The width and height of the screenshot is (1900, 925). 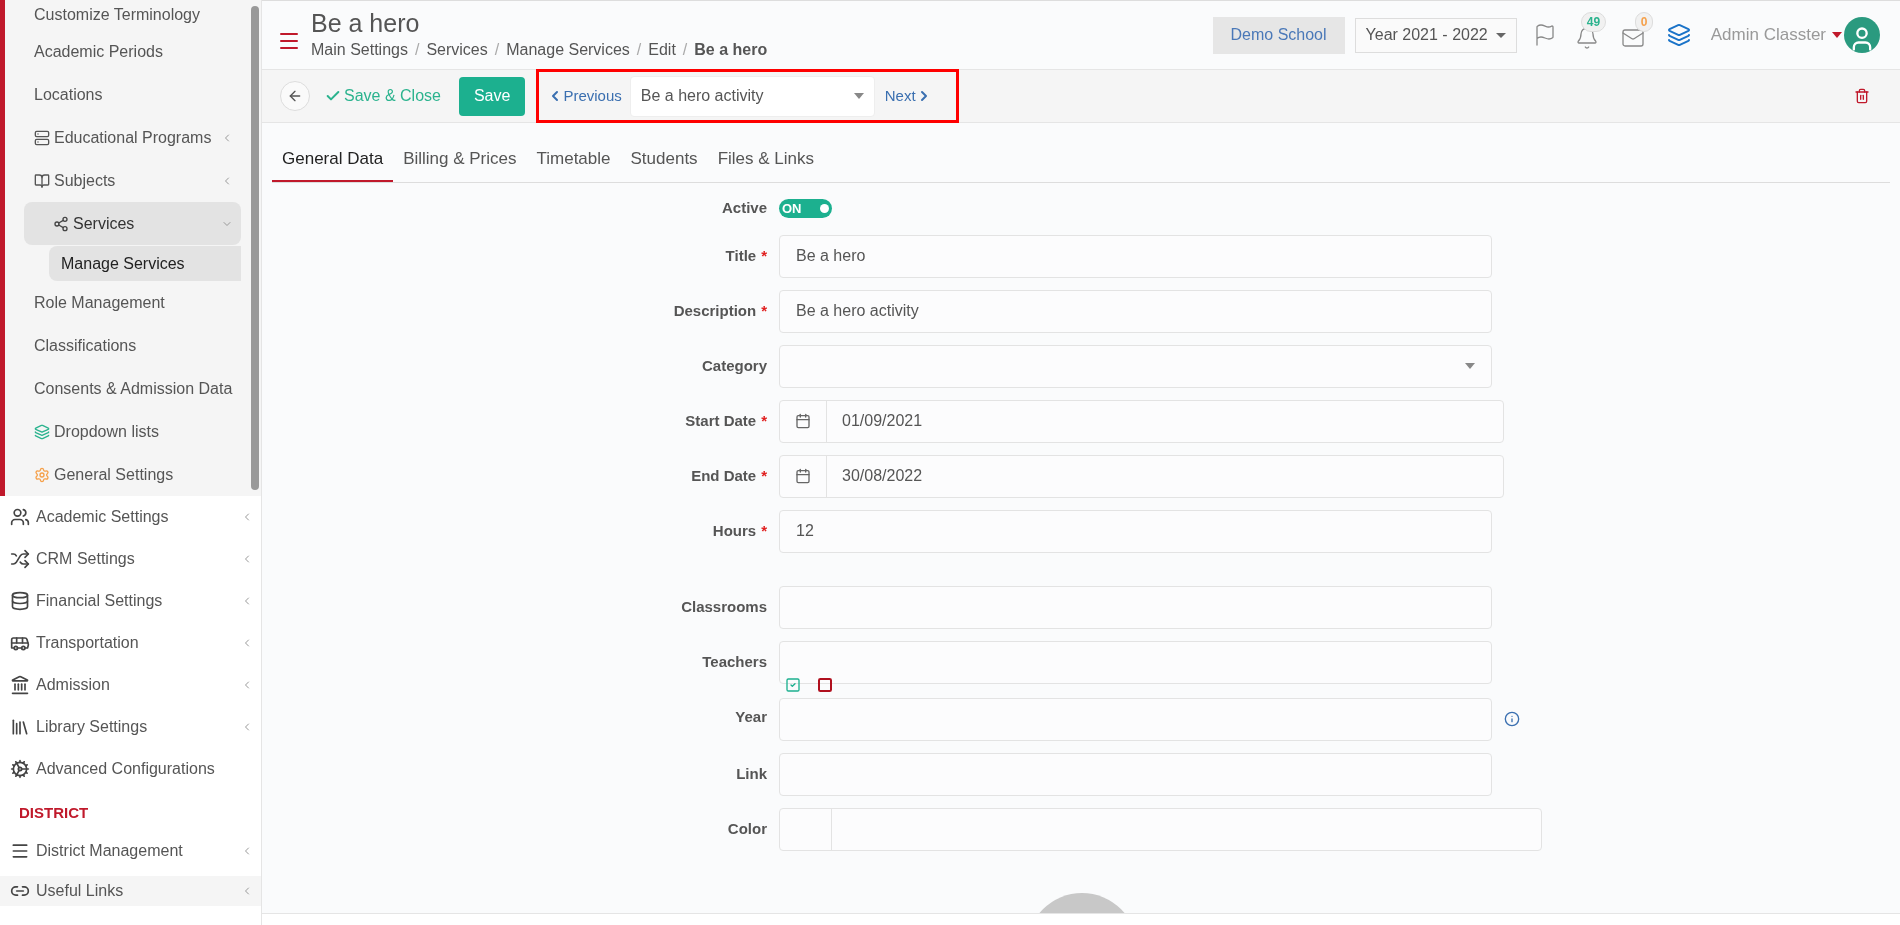 I want to click on sidebar-item: CRM Settings, so click(x=130, y=559).